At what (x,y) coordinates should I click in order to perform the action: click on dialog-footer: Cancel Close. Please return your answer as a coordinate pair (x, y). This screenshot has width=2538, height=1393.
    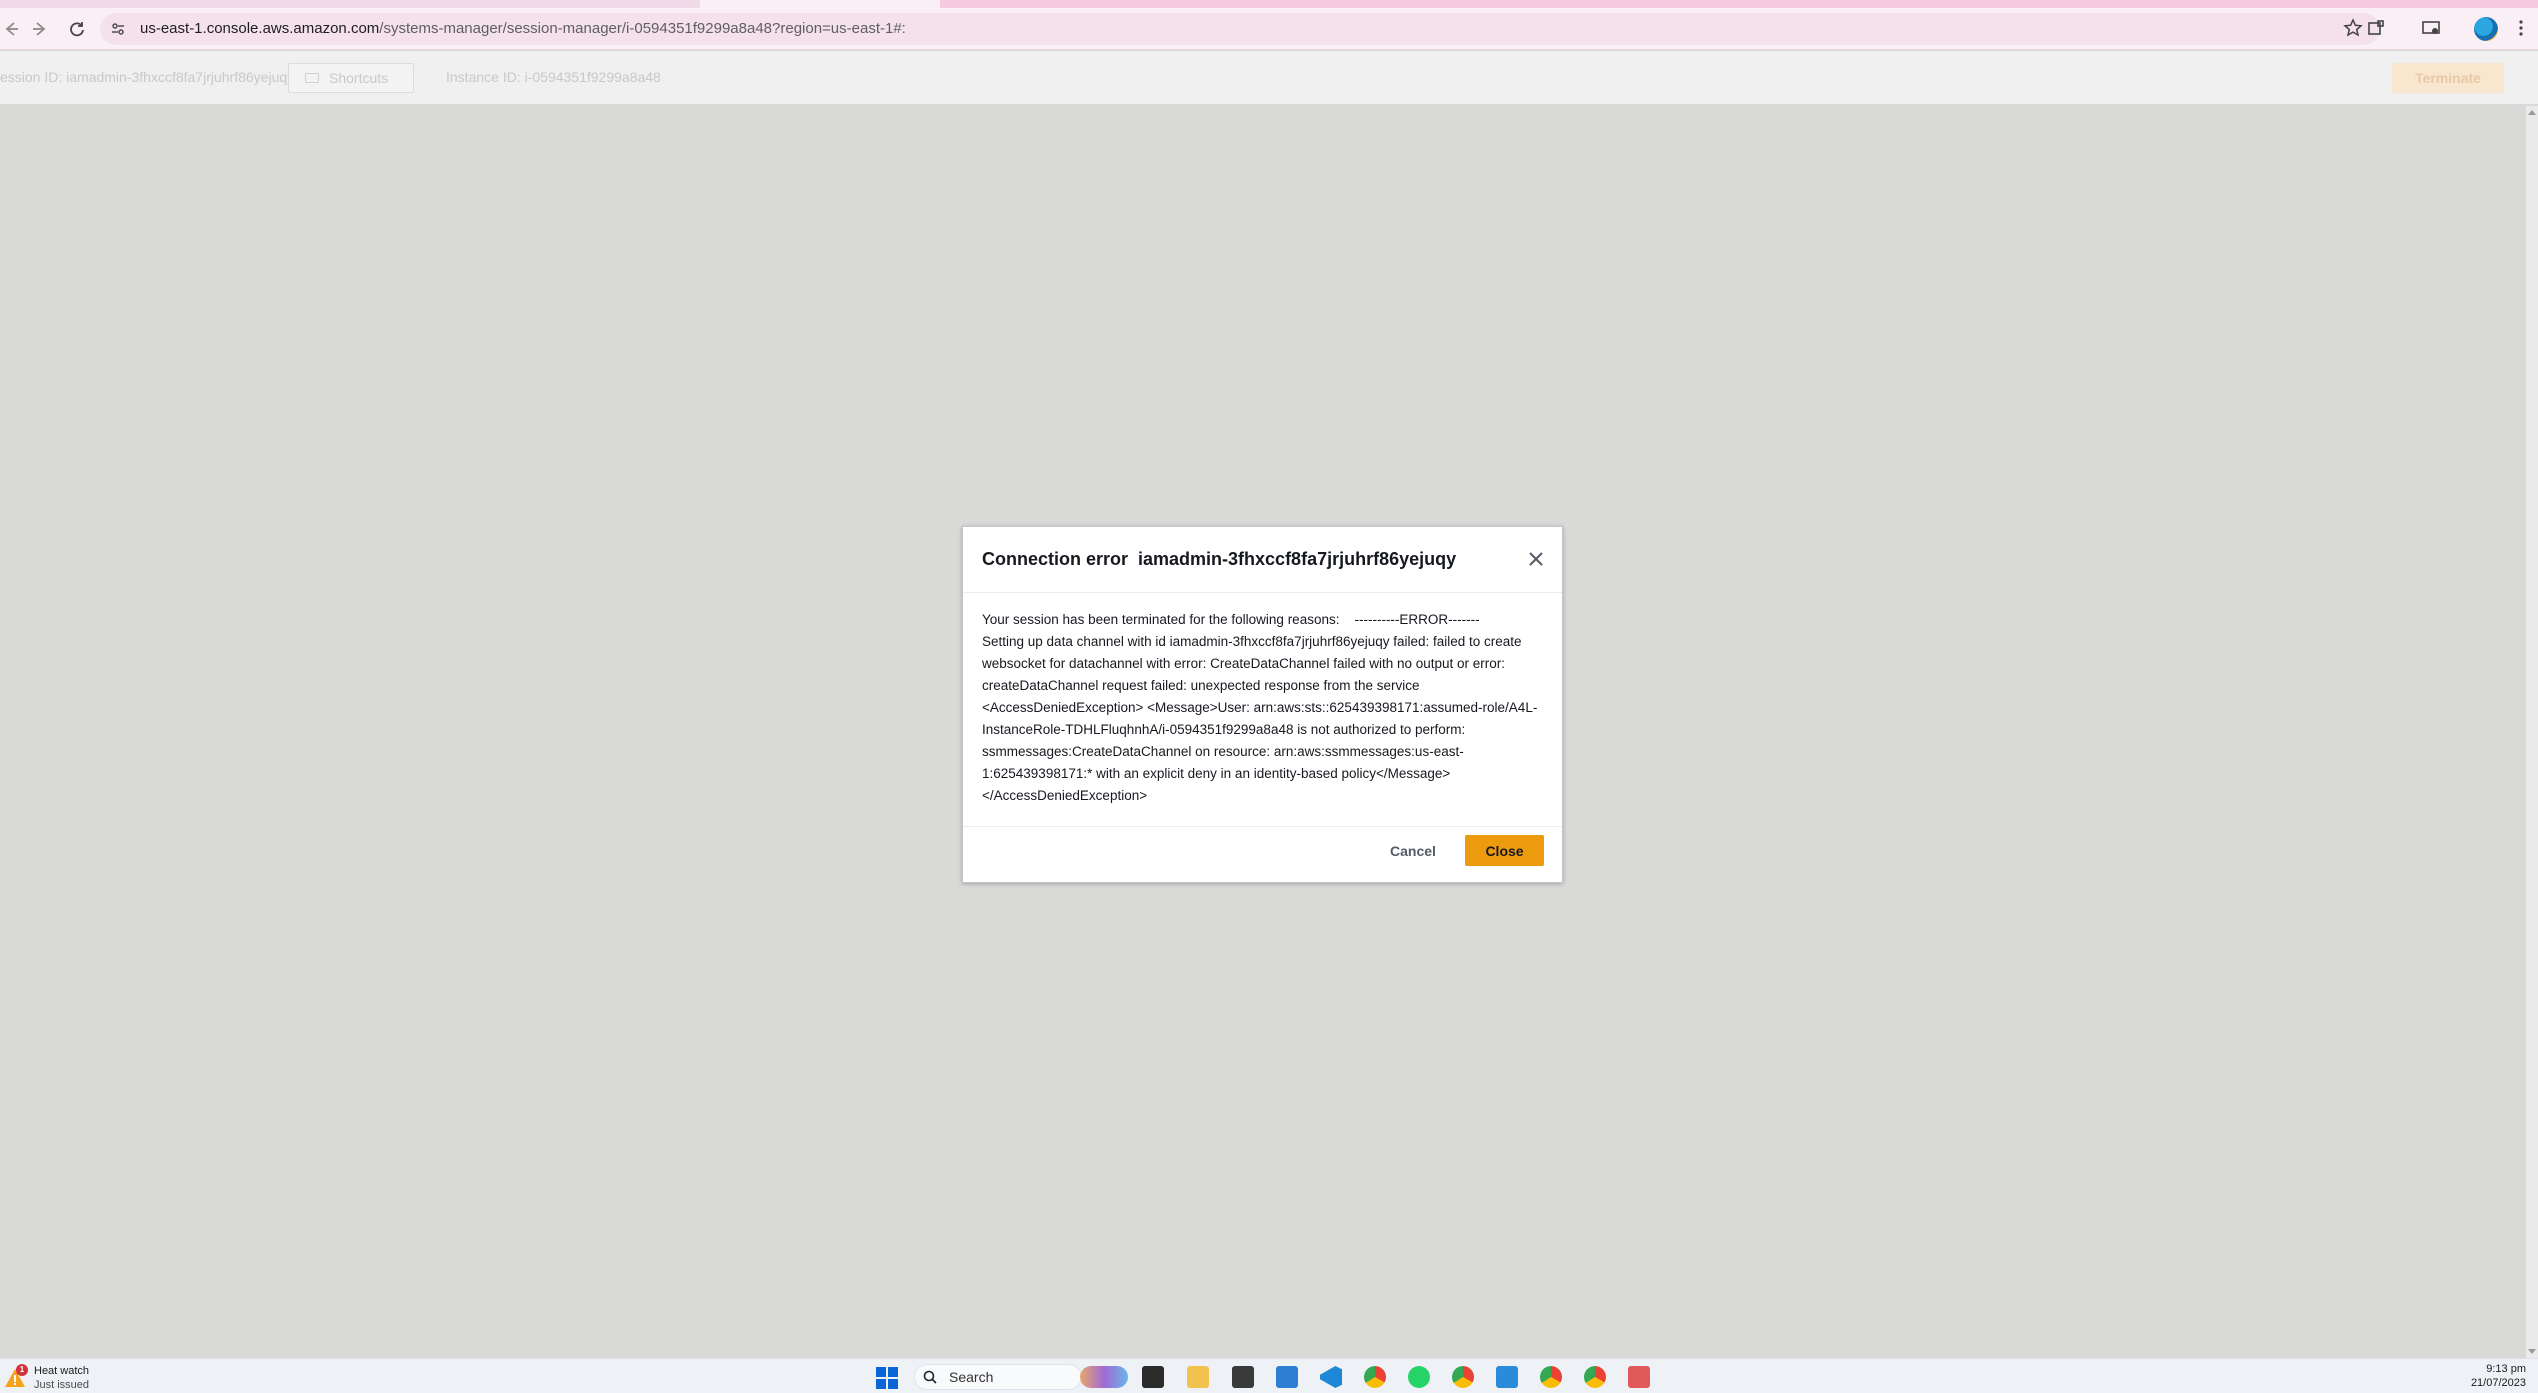
    Looking at the image, I should click on (1262, 854).